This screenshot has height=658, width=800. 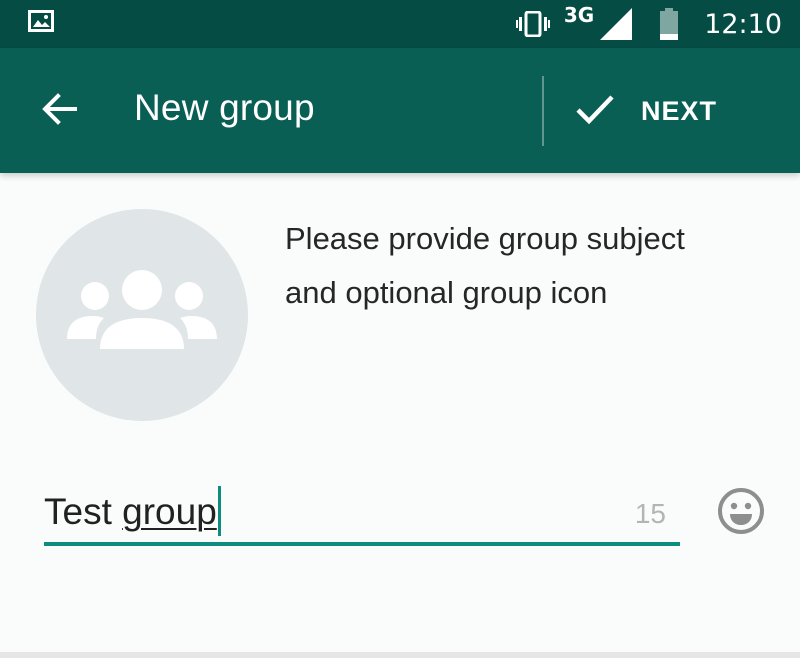 I want to click on status-bar: 3G 12:10, so click(x=400, y=24).